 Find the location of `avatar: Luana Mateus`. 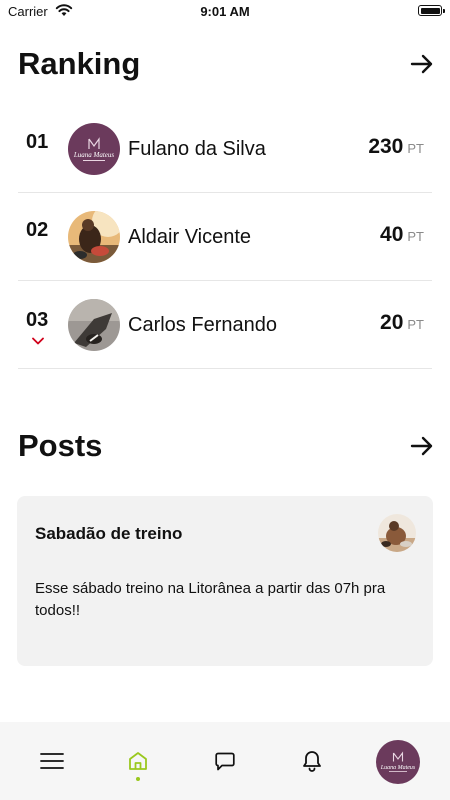

avatar: Luana Mateus is located at coordinates (94, 149).